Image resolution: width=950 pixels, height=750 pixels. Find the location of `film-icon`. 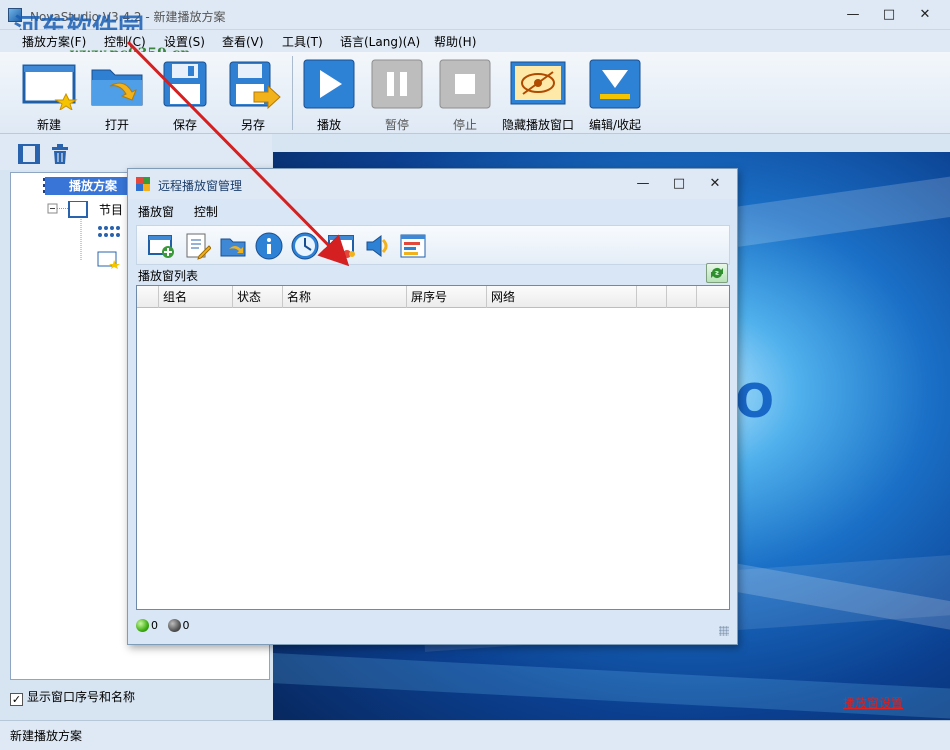

film-icon is located at coordinates (29, 154).